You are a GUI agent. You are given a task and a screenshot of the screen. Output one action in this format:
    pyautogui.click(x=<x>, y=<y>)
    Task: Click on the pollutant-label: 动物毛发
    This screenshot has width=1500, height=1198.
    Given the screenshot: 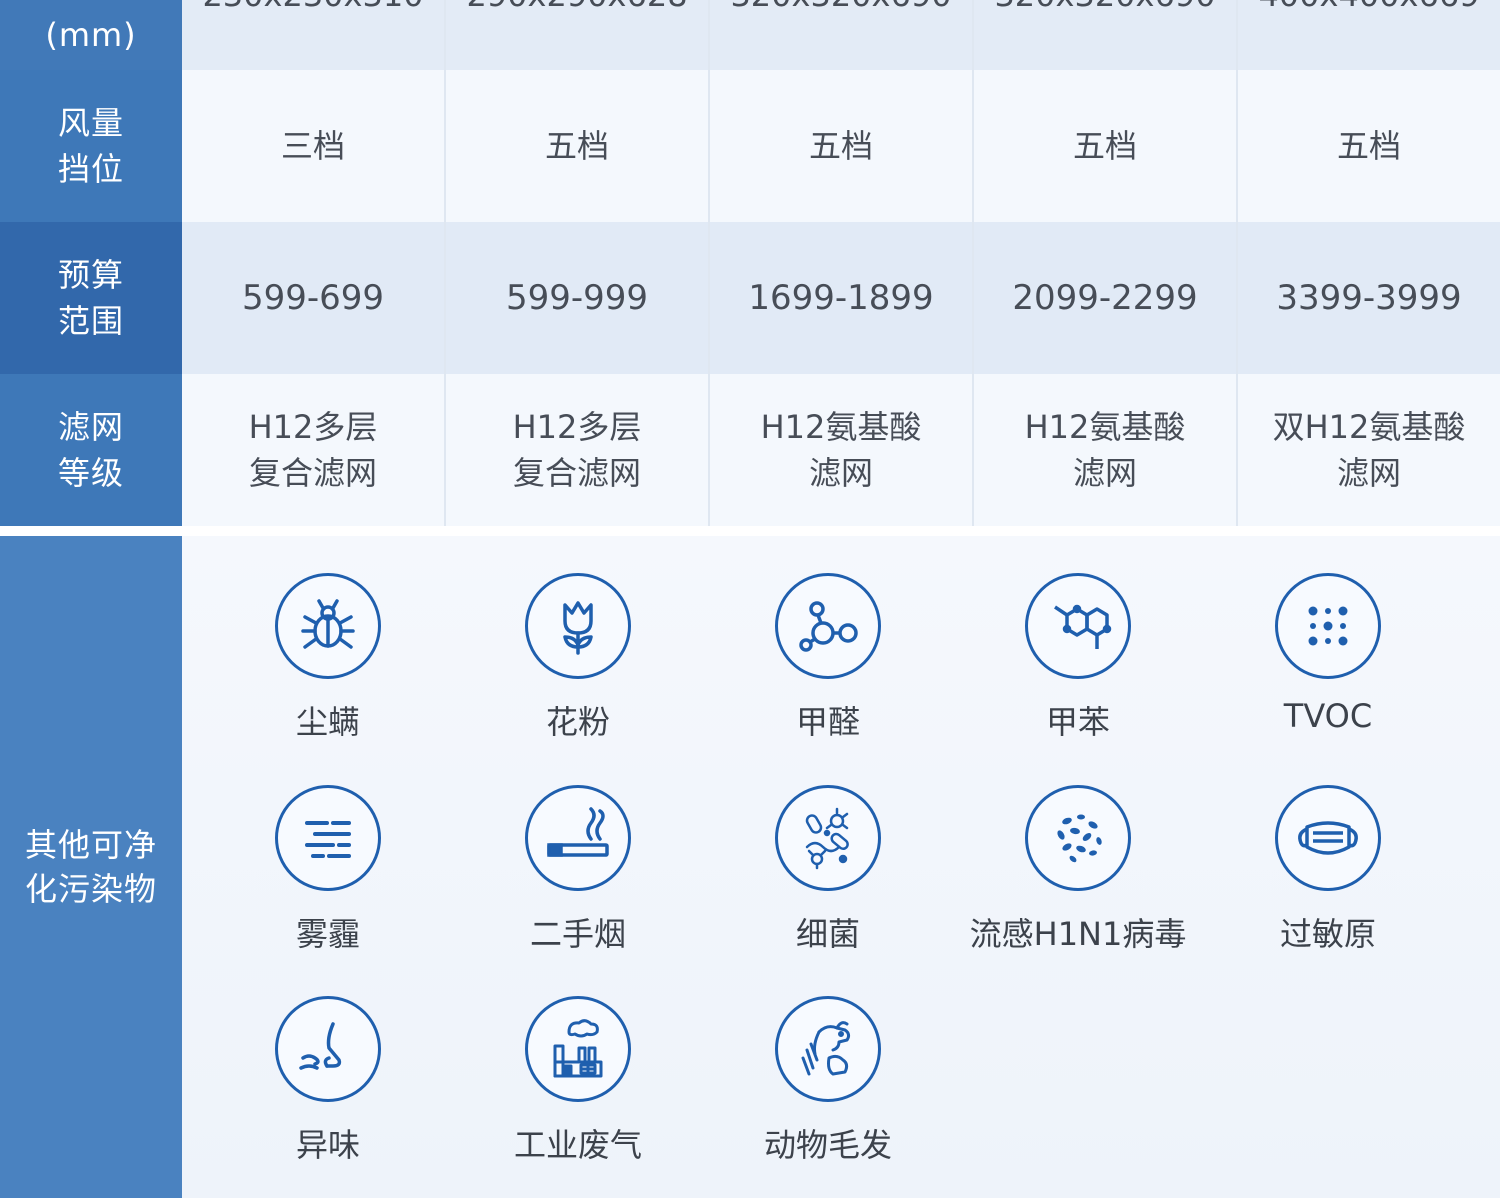 What is the action you would take?
    pyautogui.click(x=827, y=1145)
    